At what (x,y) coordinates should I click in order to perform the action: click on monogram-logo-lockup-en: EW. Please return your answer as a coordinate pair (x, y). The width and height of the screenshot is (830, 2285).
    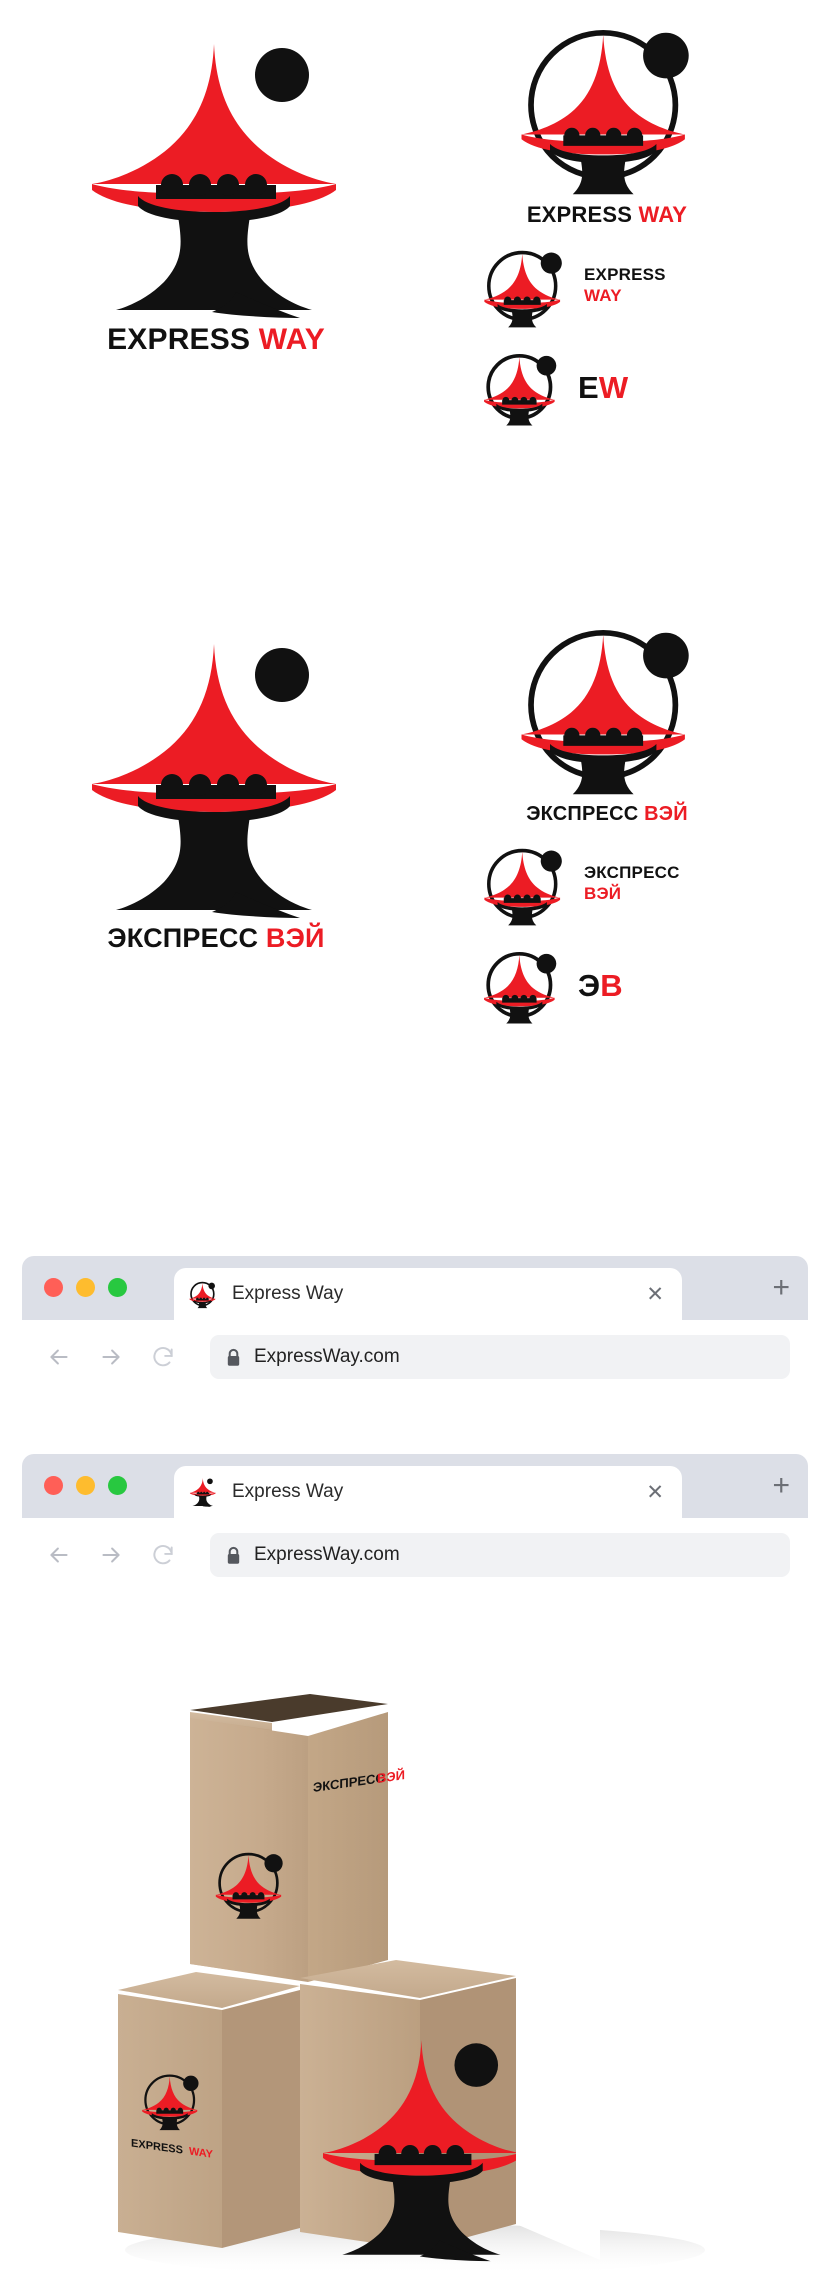
    Looking at the image, I should click on (650, 387).